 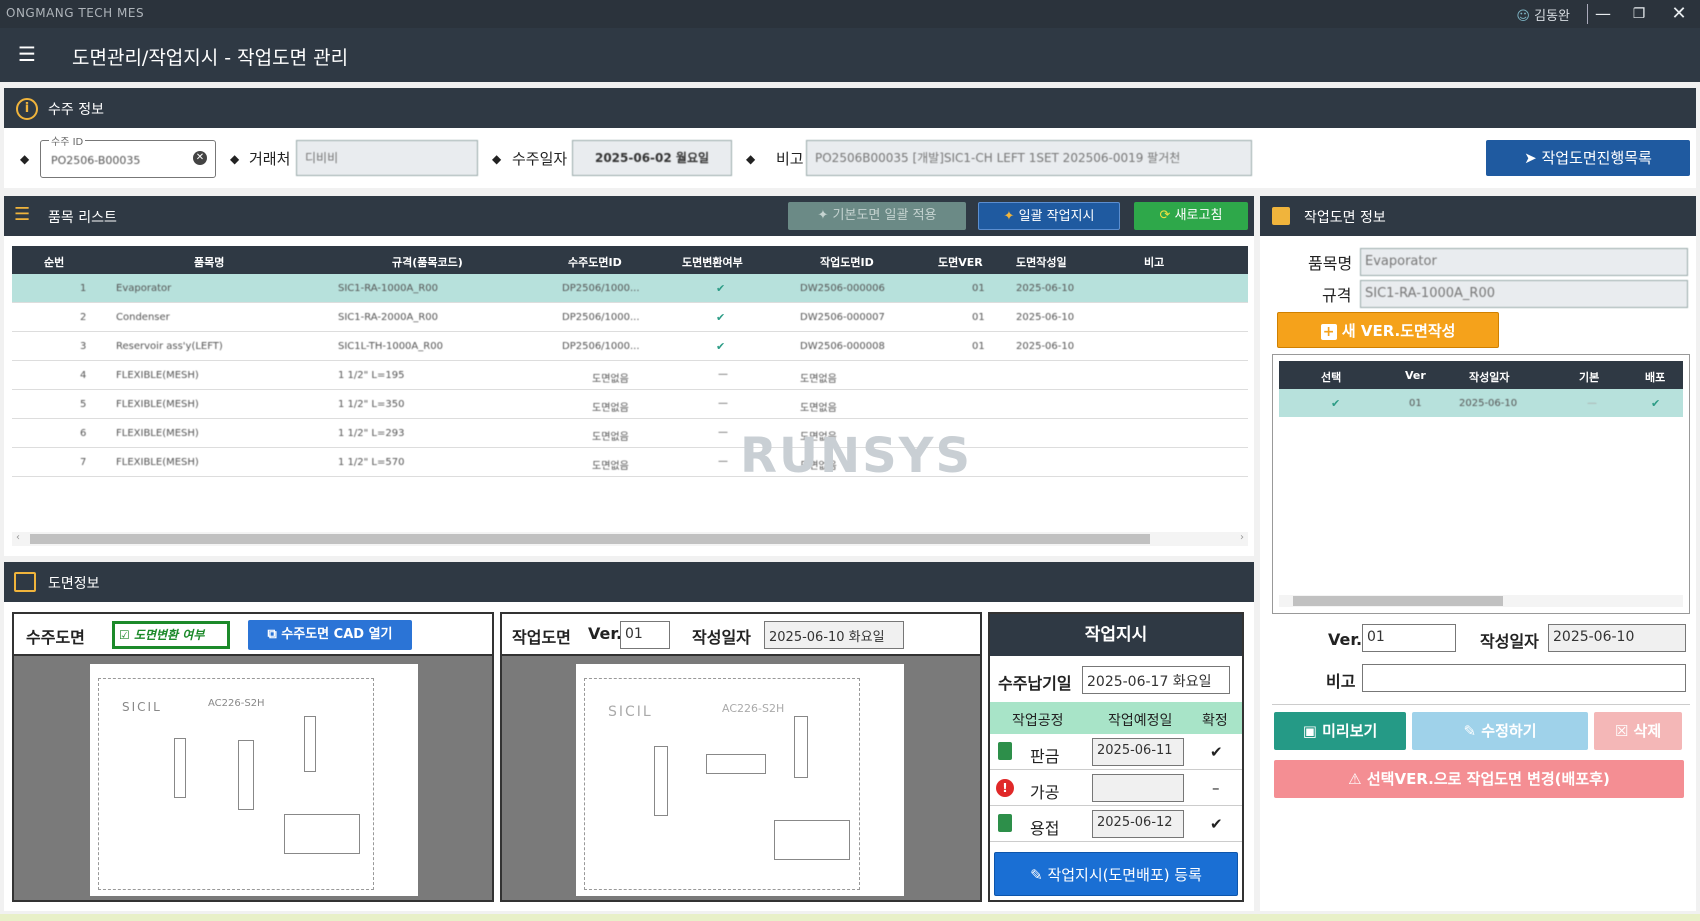 I want to click on register-work-order-button: ✎ 작업지시(도면배포) 등록, so click(x=1116, y=874).